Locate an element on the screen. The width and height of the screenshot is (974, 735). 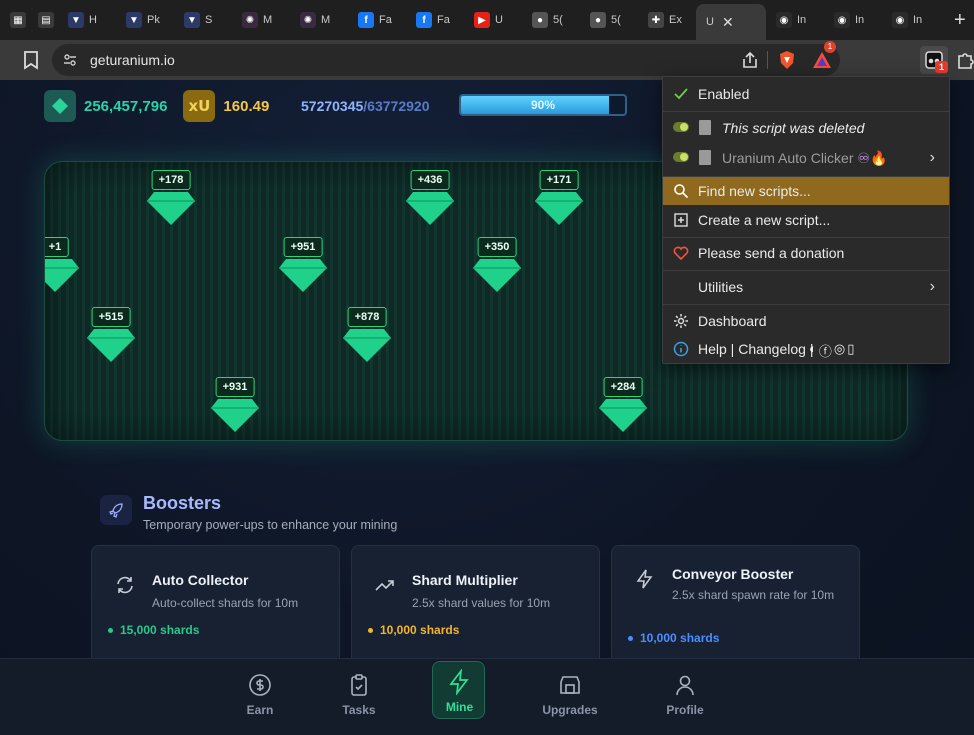
new-tab-icon: + is located at coordinates (960, 20).